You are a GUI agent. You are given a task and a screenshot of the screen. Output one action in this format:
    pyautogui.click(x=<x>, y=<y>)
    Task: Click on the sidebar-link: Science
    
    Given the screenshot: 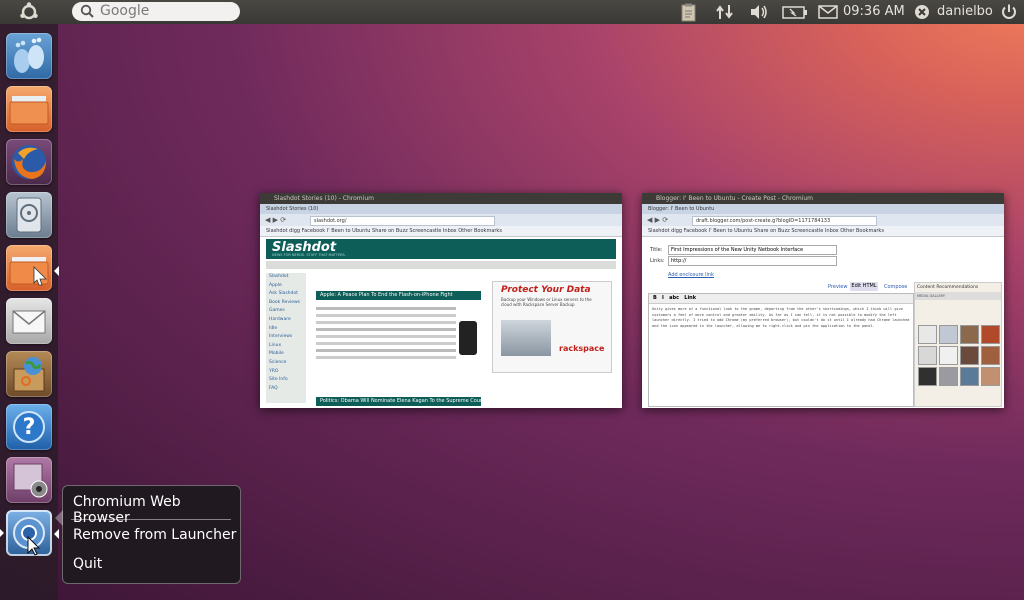 What is the action you would take?
    pyautogui.click(x=287, y=363)
    